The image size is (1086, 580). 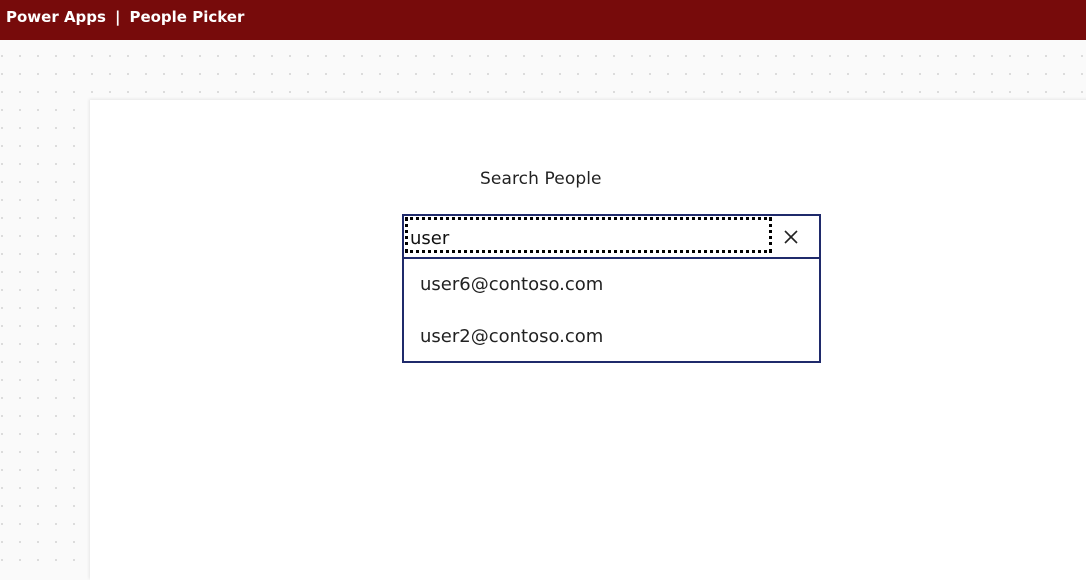 What do you see at coordinates (611, 288) in the screenshot?
I see `people-picker: user user6@contoso.com user2@contoso.com` at bounding box center [611, 288].